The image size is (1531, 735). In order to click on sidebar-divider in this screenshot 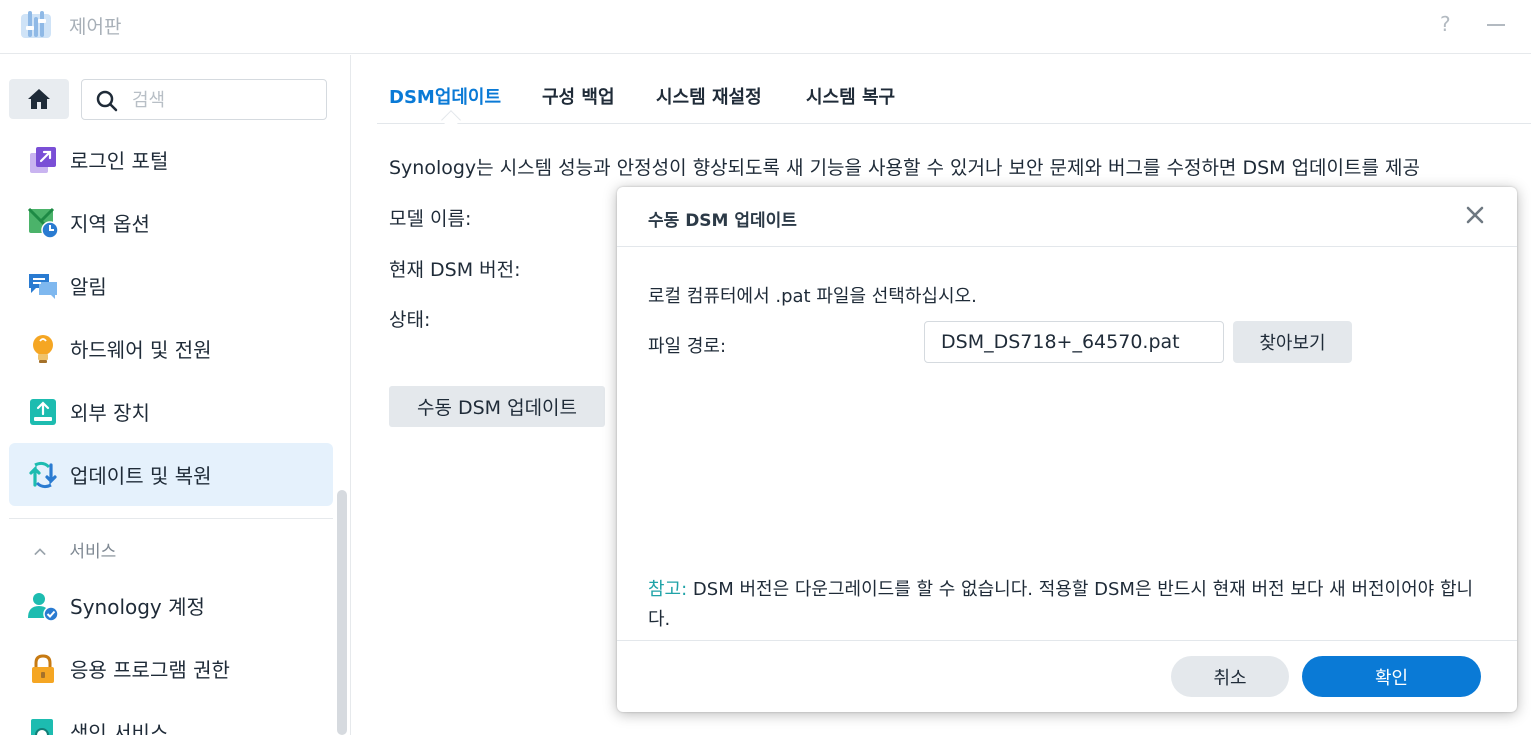, I will do `click(171, 518)`.